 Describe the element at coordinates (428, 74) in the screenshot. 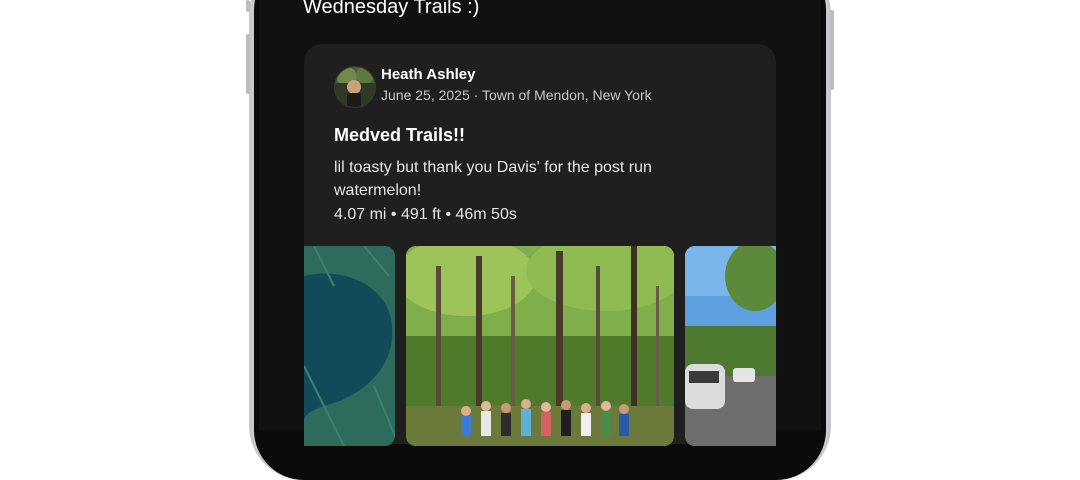

I see `author-name: Heath Ashley` at that location.